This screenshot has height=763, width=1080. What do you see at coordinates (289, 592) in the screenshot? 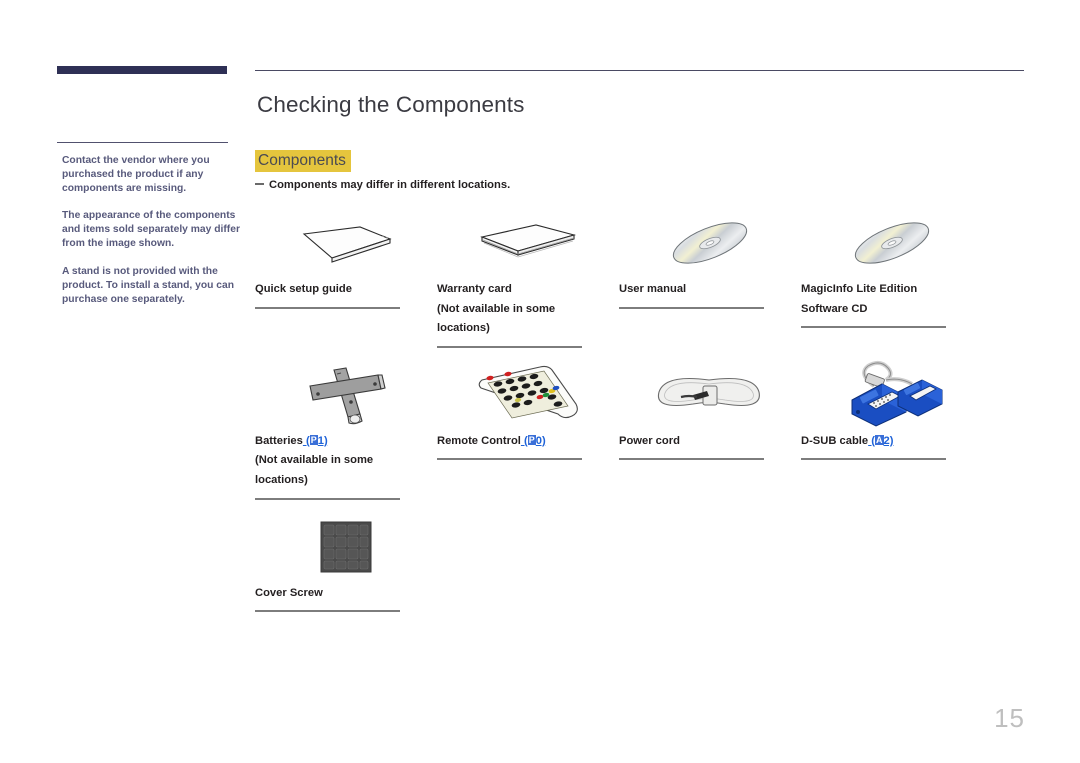
I see `component-label: Cover Screw` at bounding box center [289, 592].